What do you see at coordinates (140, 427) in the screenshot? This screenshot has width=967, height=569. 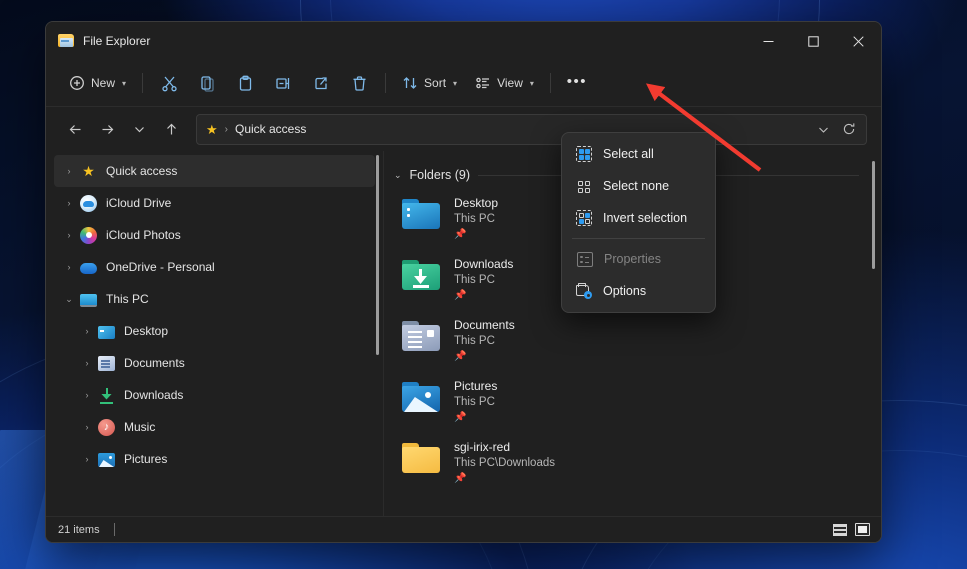 I see `sidebar-item-label: Music` at bounding box center [140, 427].